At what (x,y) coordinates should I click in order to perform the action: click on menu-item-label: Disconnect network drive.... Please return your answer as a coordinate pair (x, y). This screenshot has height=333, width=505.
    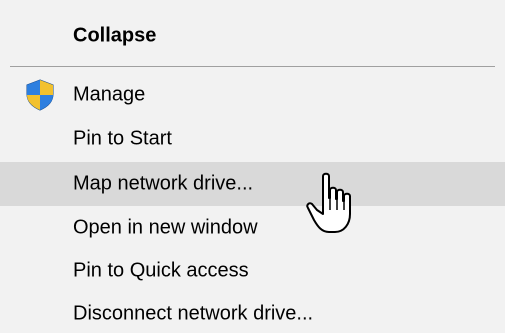
    Looking at the image, I should click on (193, 313).